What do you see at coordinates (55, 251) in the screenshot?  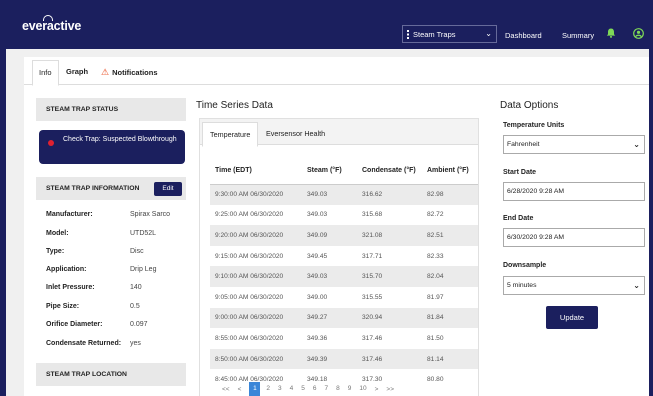 I see `info-key: Type:` at bounding box center [55, 251].